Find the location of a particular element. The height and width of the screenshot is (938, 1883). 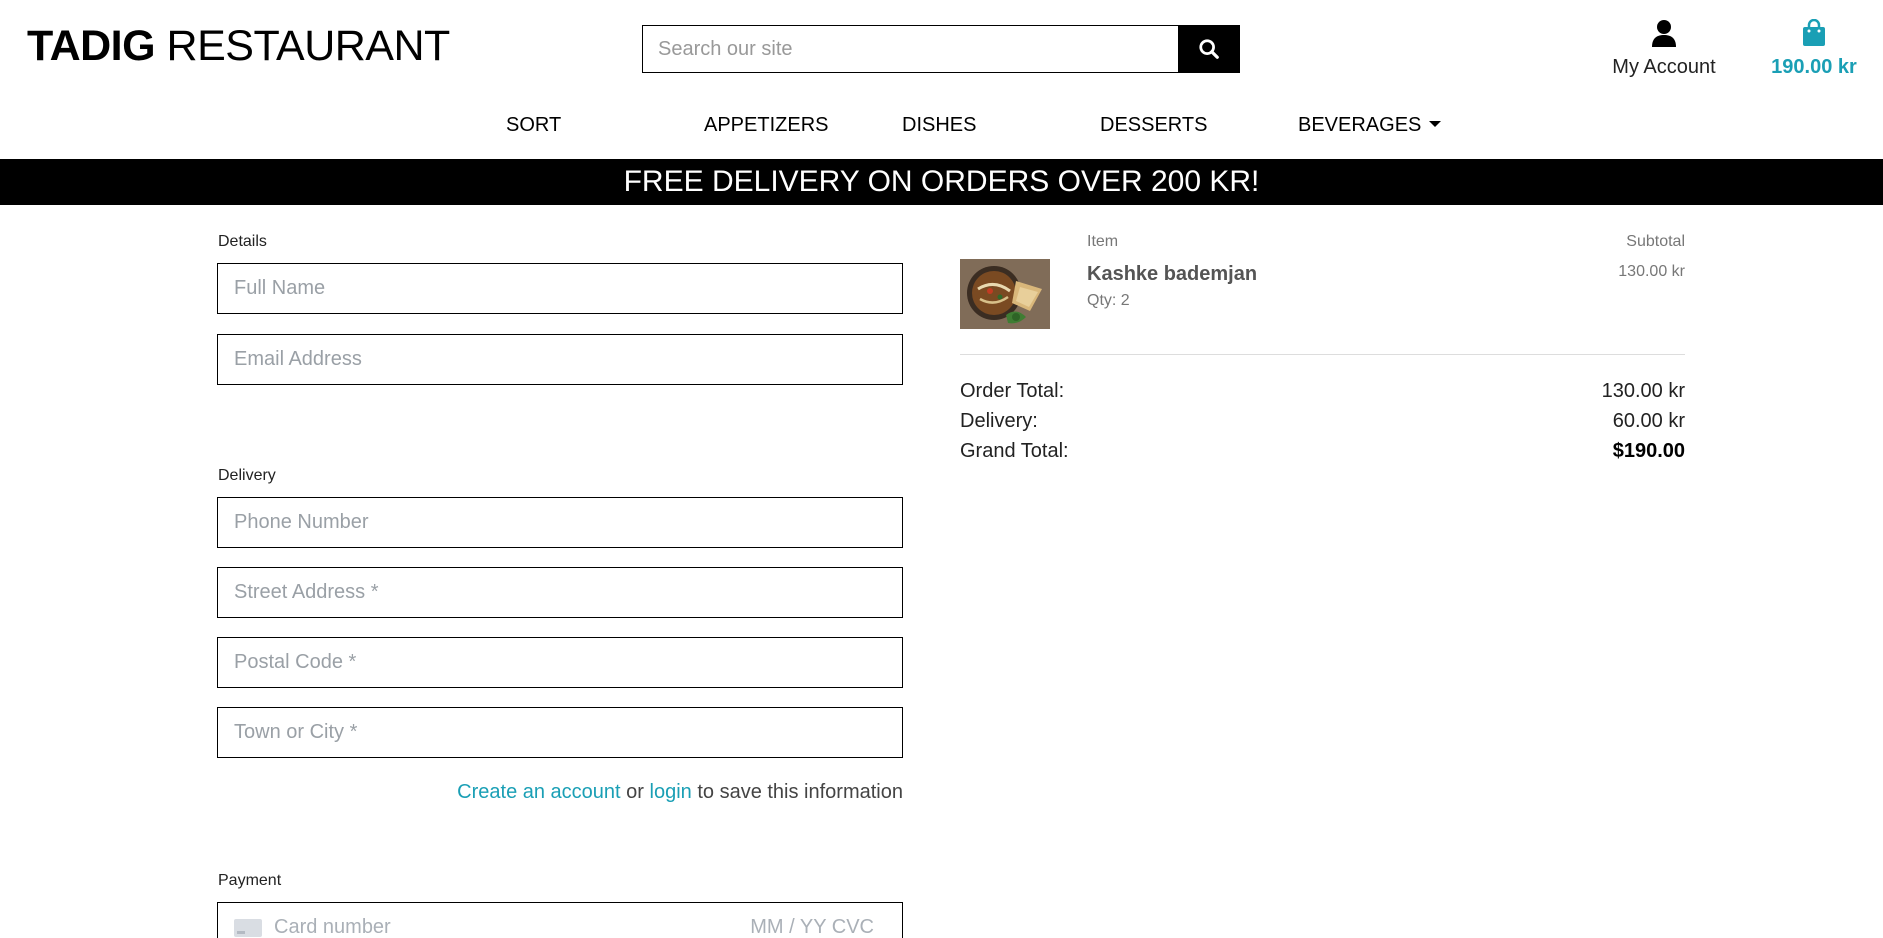

summary-divider is located at coordinates (1322, 354).